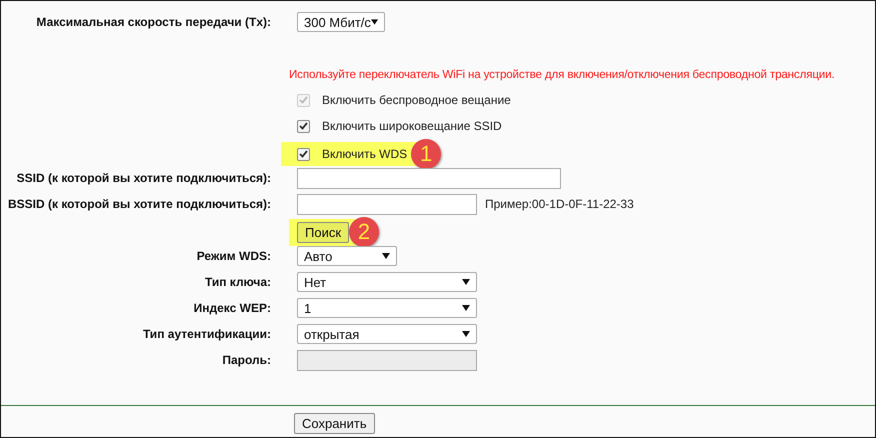 The image size is (876, 438). Describe the element at coordinates (347, 256) in the screenshot. I see `dropdown: Авто` at that location.